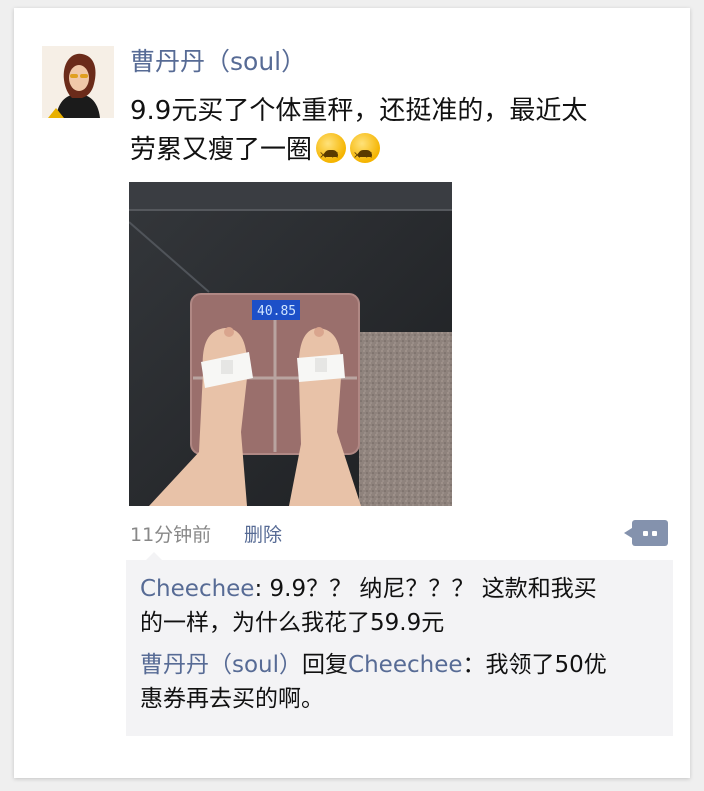 This screenshot has width=704, height=791. I want to click on comment-item: 曹丹丹（soul）回复Cheechee：我领了50优 惠券再去买的啊。, so click(400, 682).